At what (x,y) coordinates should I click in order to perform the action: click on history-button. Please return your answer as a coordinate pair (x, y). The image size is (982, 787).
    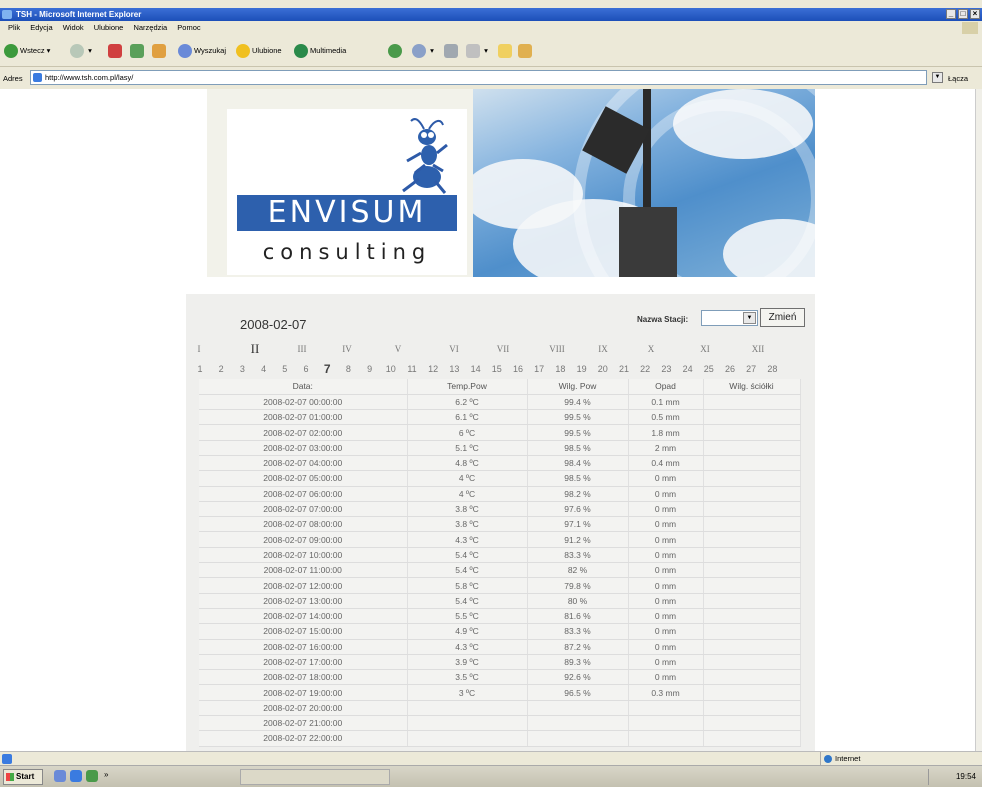
    Looking at the image, I should click on (396, 51).